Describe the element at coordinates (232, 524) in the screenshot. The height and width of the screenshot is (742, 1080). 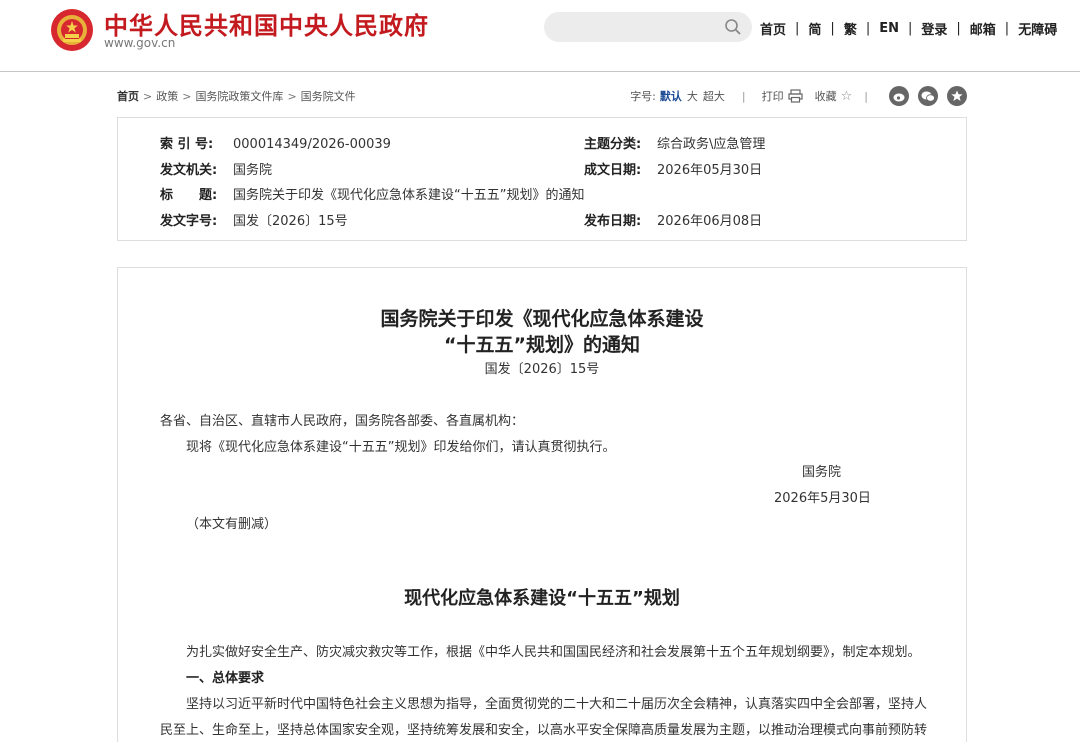
I see `deletion-note: （本文有删减）` at that location.